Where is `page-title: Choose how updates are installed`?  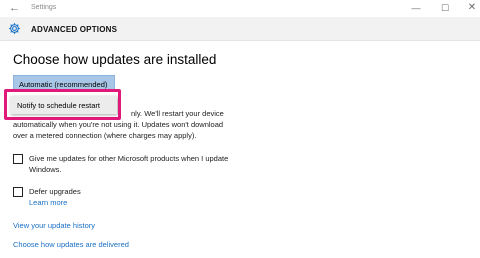 page-title: Choose how updates are installed is located at coordinates (115, 59).